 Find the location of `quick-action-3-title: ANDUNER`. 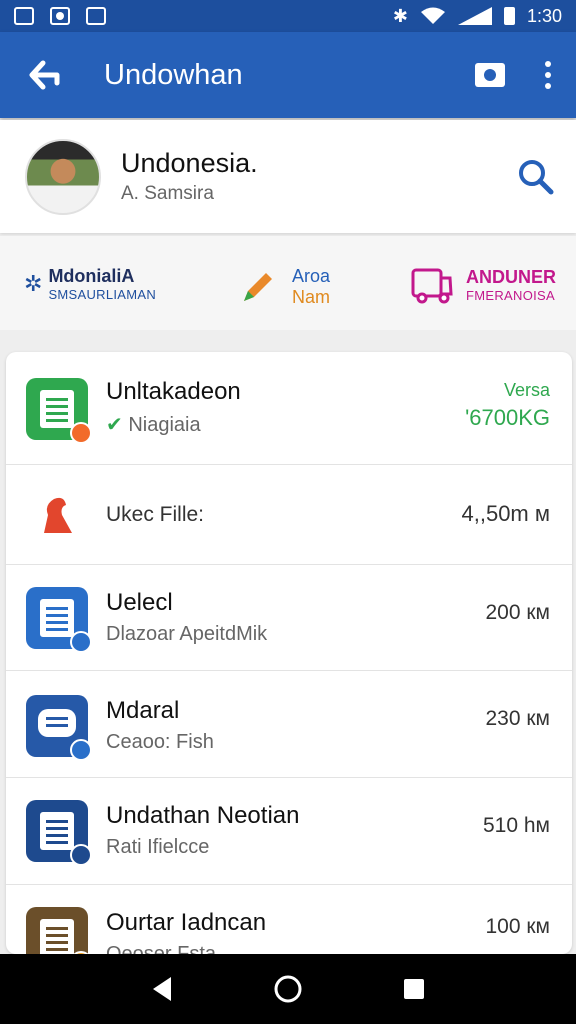

quick-action-3-title: ANDUNER is located at coordinates (511, 277).